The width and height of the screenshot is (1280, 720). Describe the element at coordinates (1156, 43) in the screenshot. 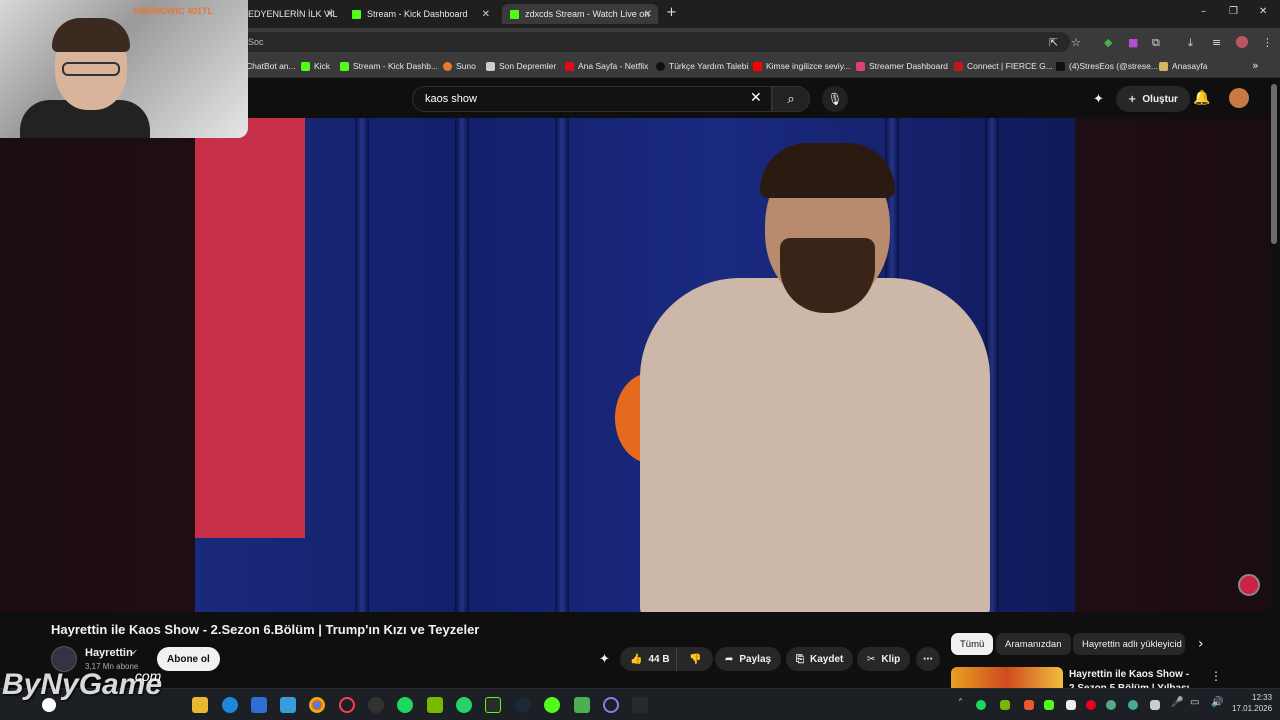

I see `extensions-puzzle-icon: ⧉` at that location.